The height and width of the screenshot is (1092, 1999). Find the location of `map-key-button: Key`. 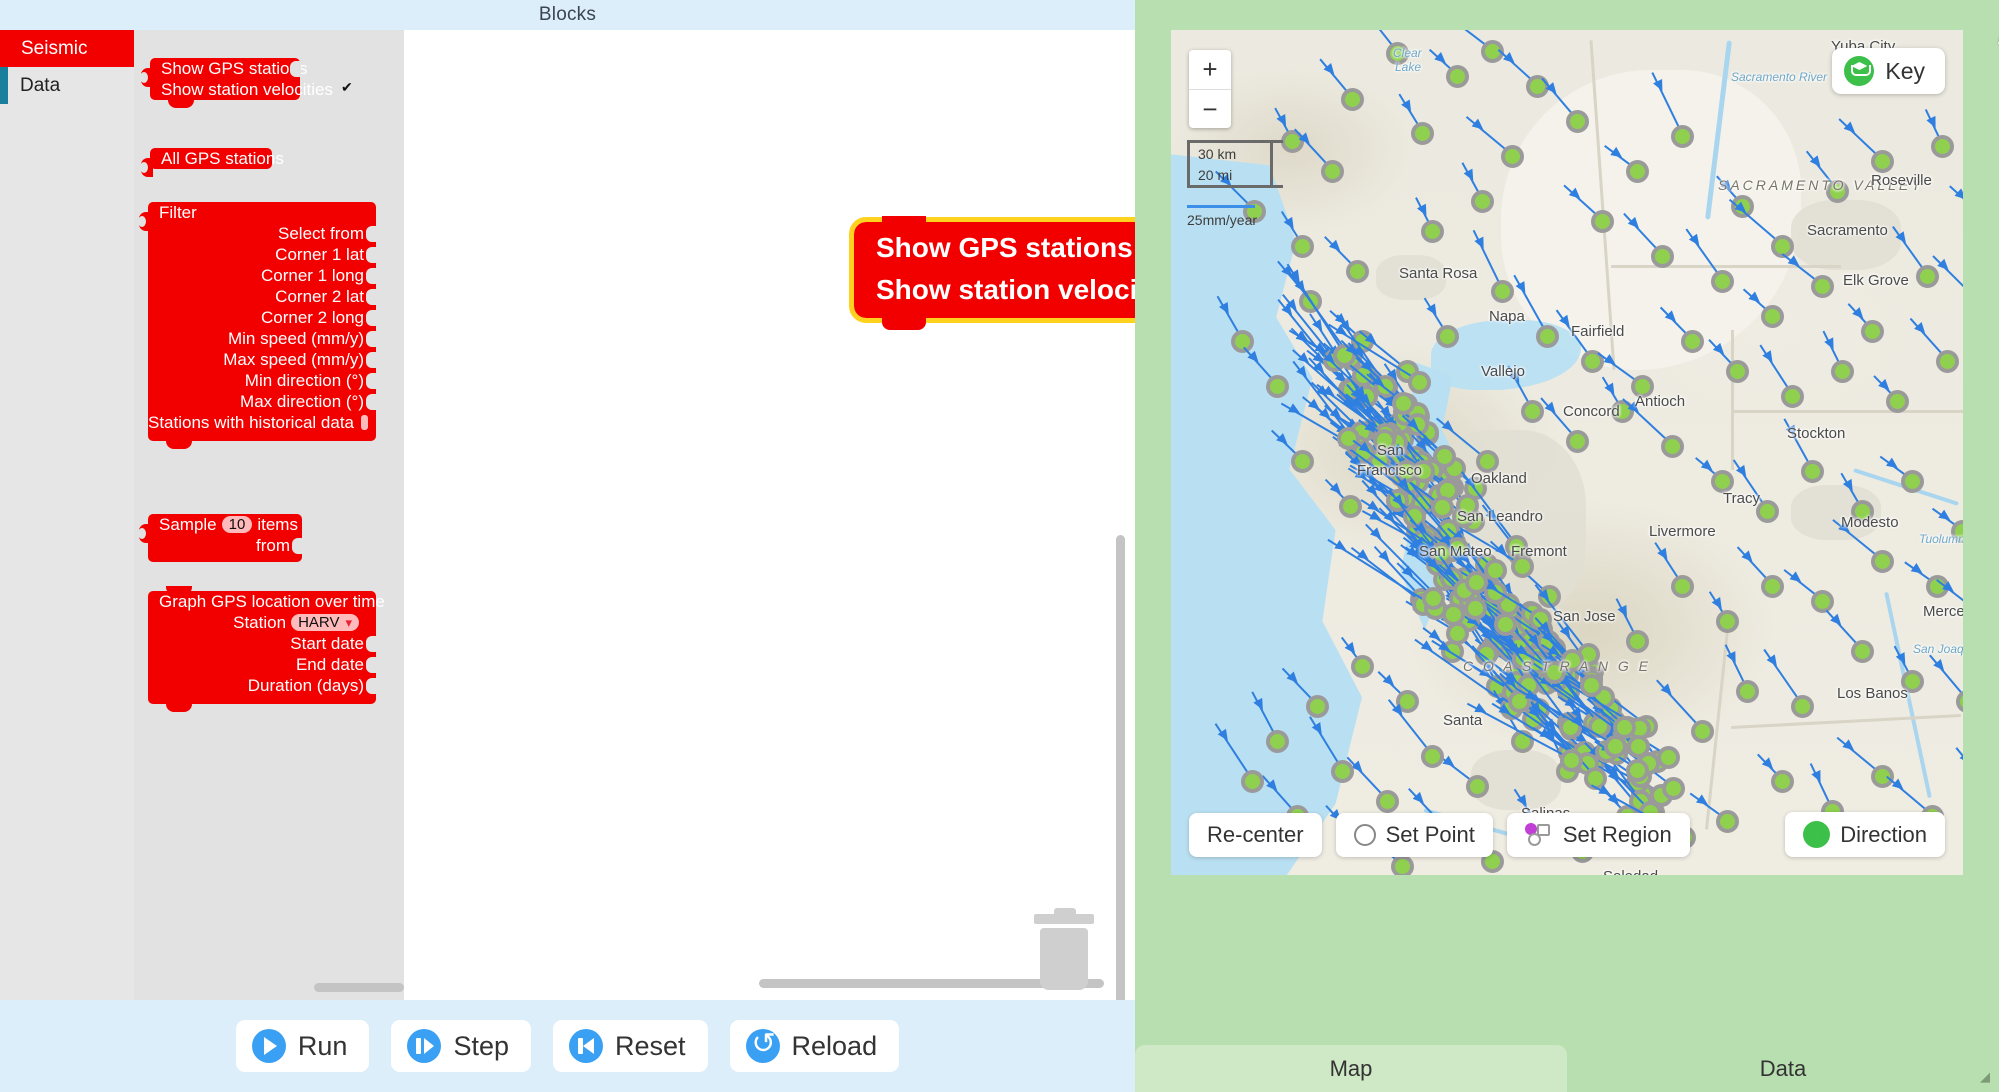

map-key-button: Key is located at coordinates (1888, 71).